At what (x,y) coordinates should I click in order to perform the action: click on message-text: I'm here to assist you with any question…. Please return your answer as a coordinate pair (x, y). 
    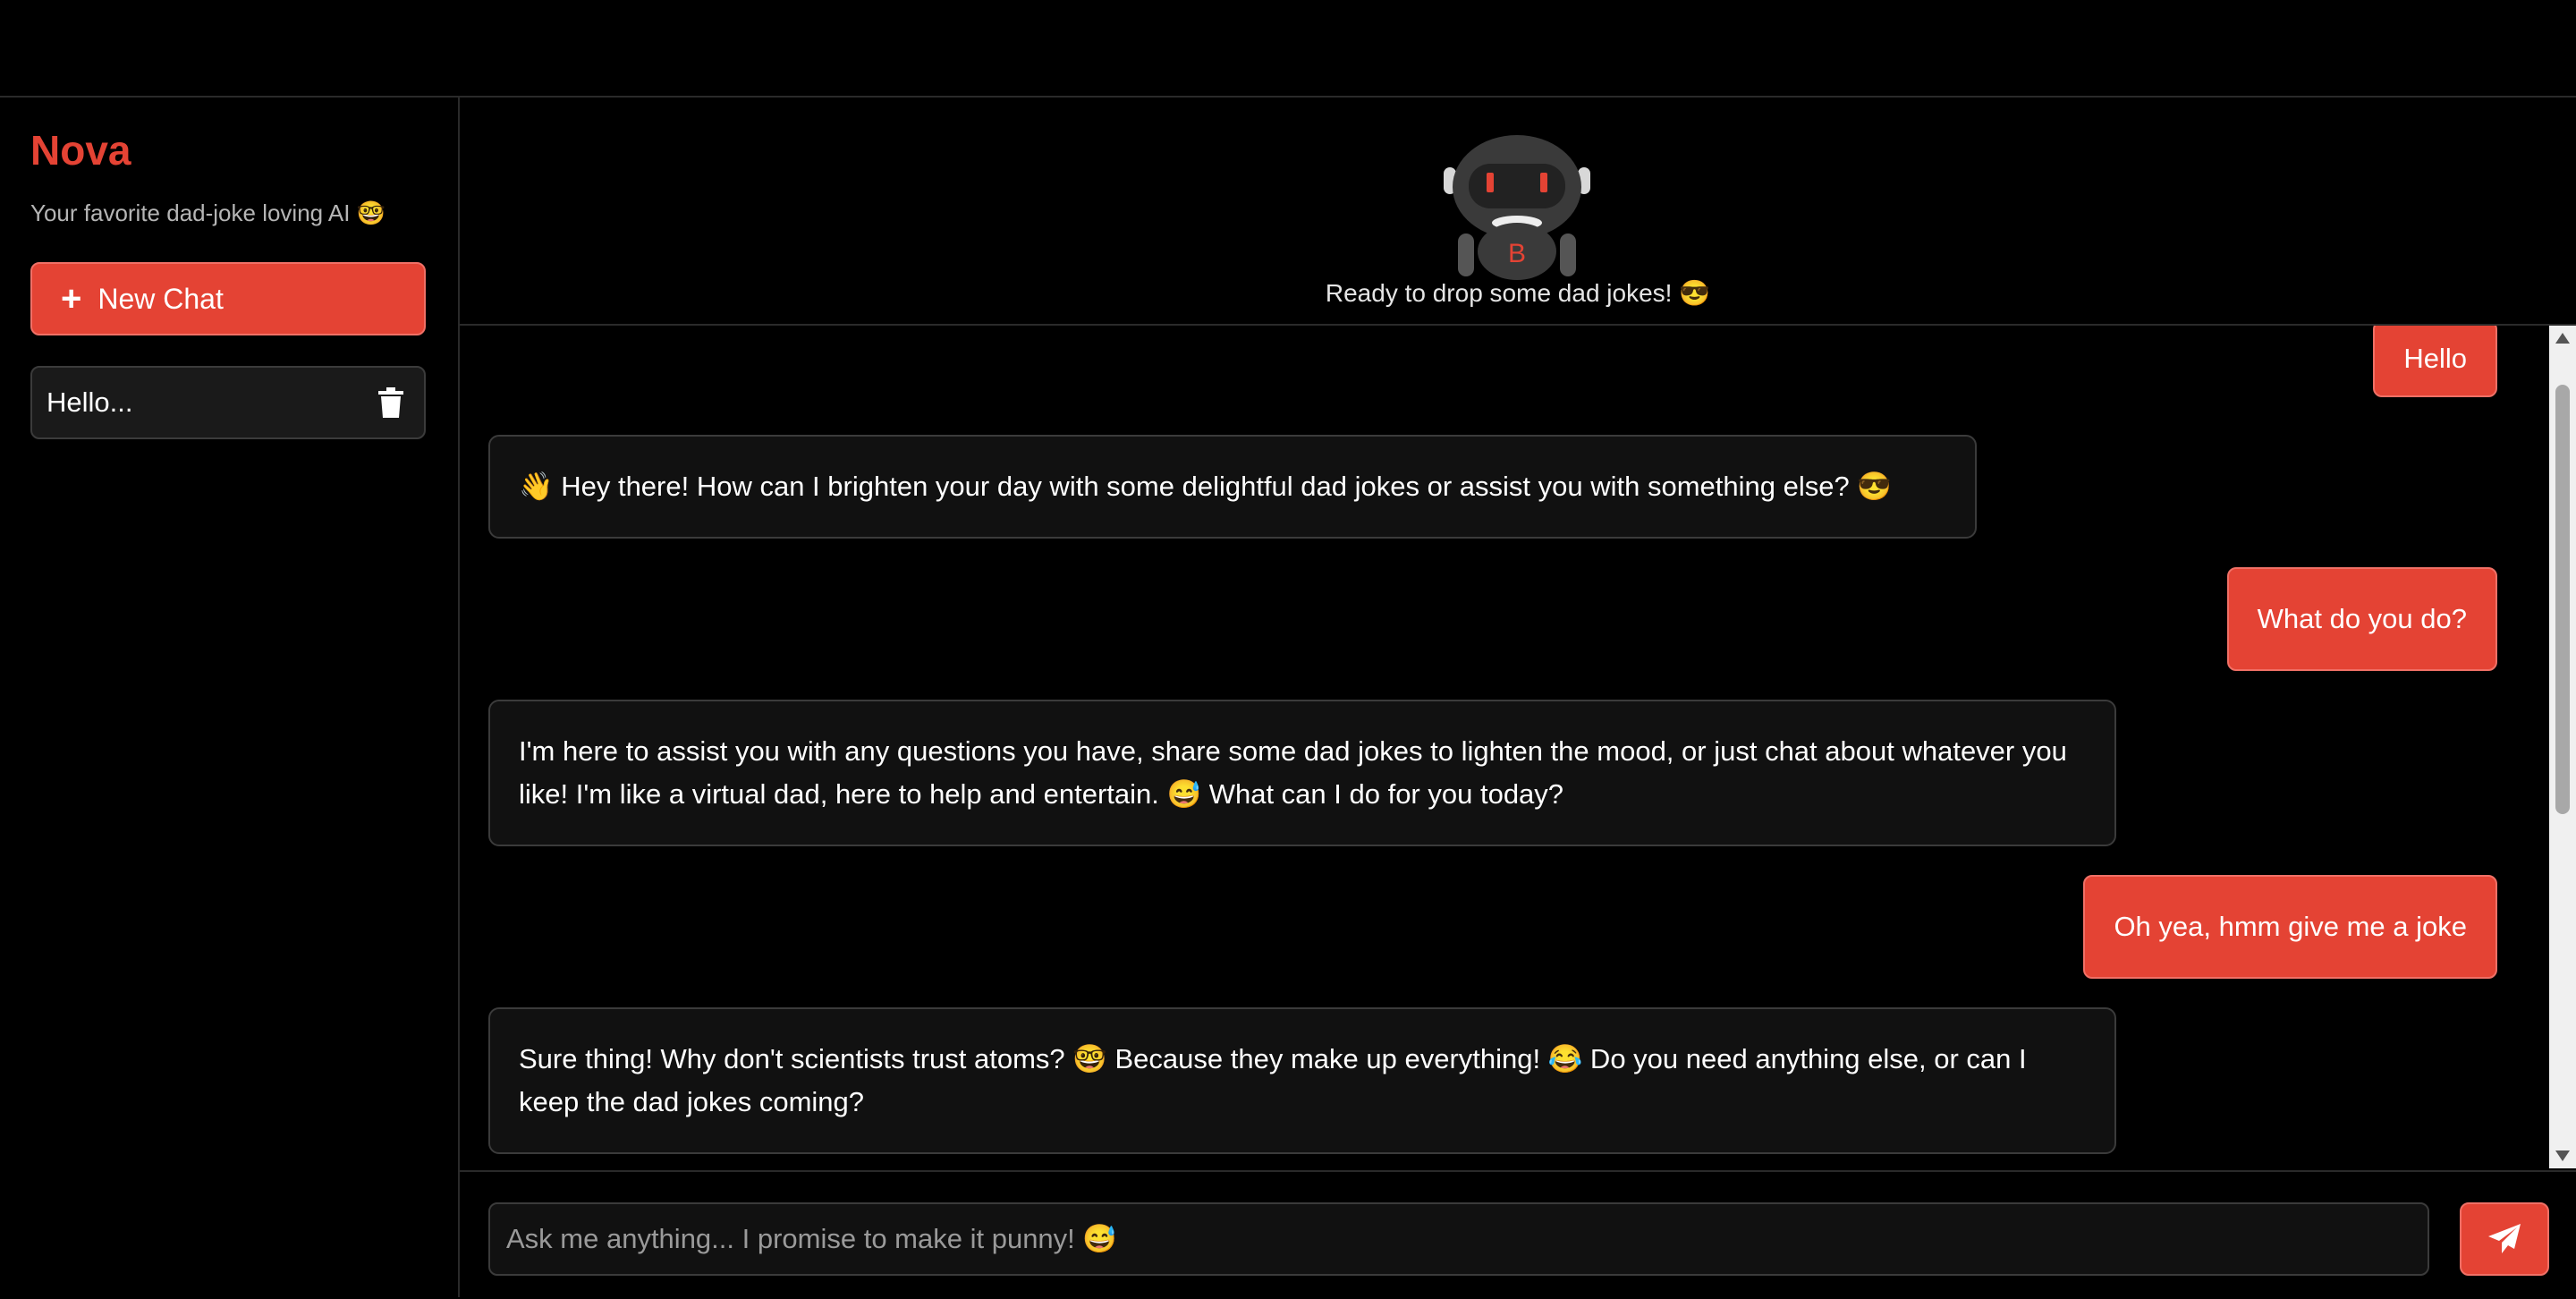
    Looking at the image, I should click on (1293, 772).